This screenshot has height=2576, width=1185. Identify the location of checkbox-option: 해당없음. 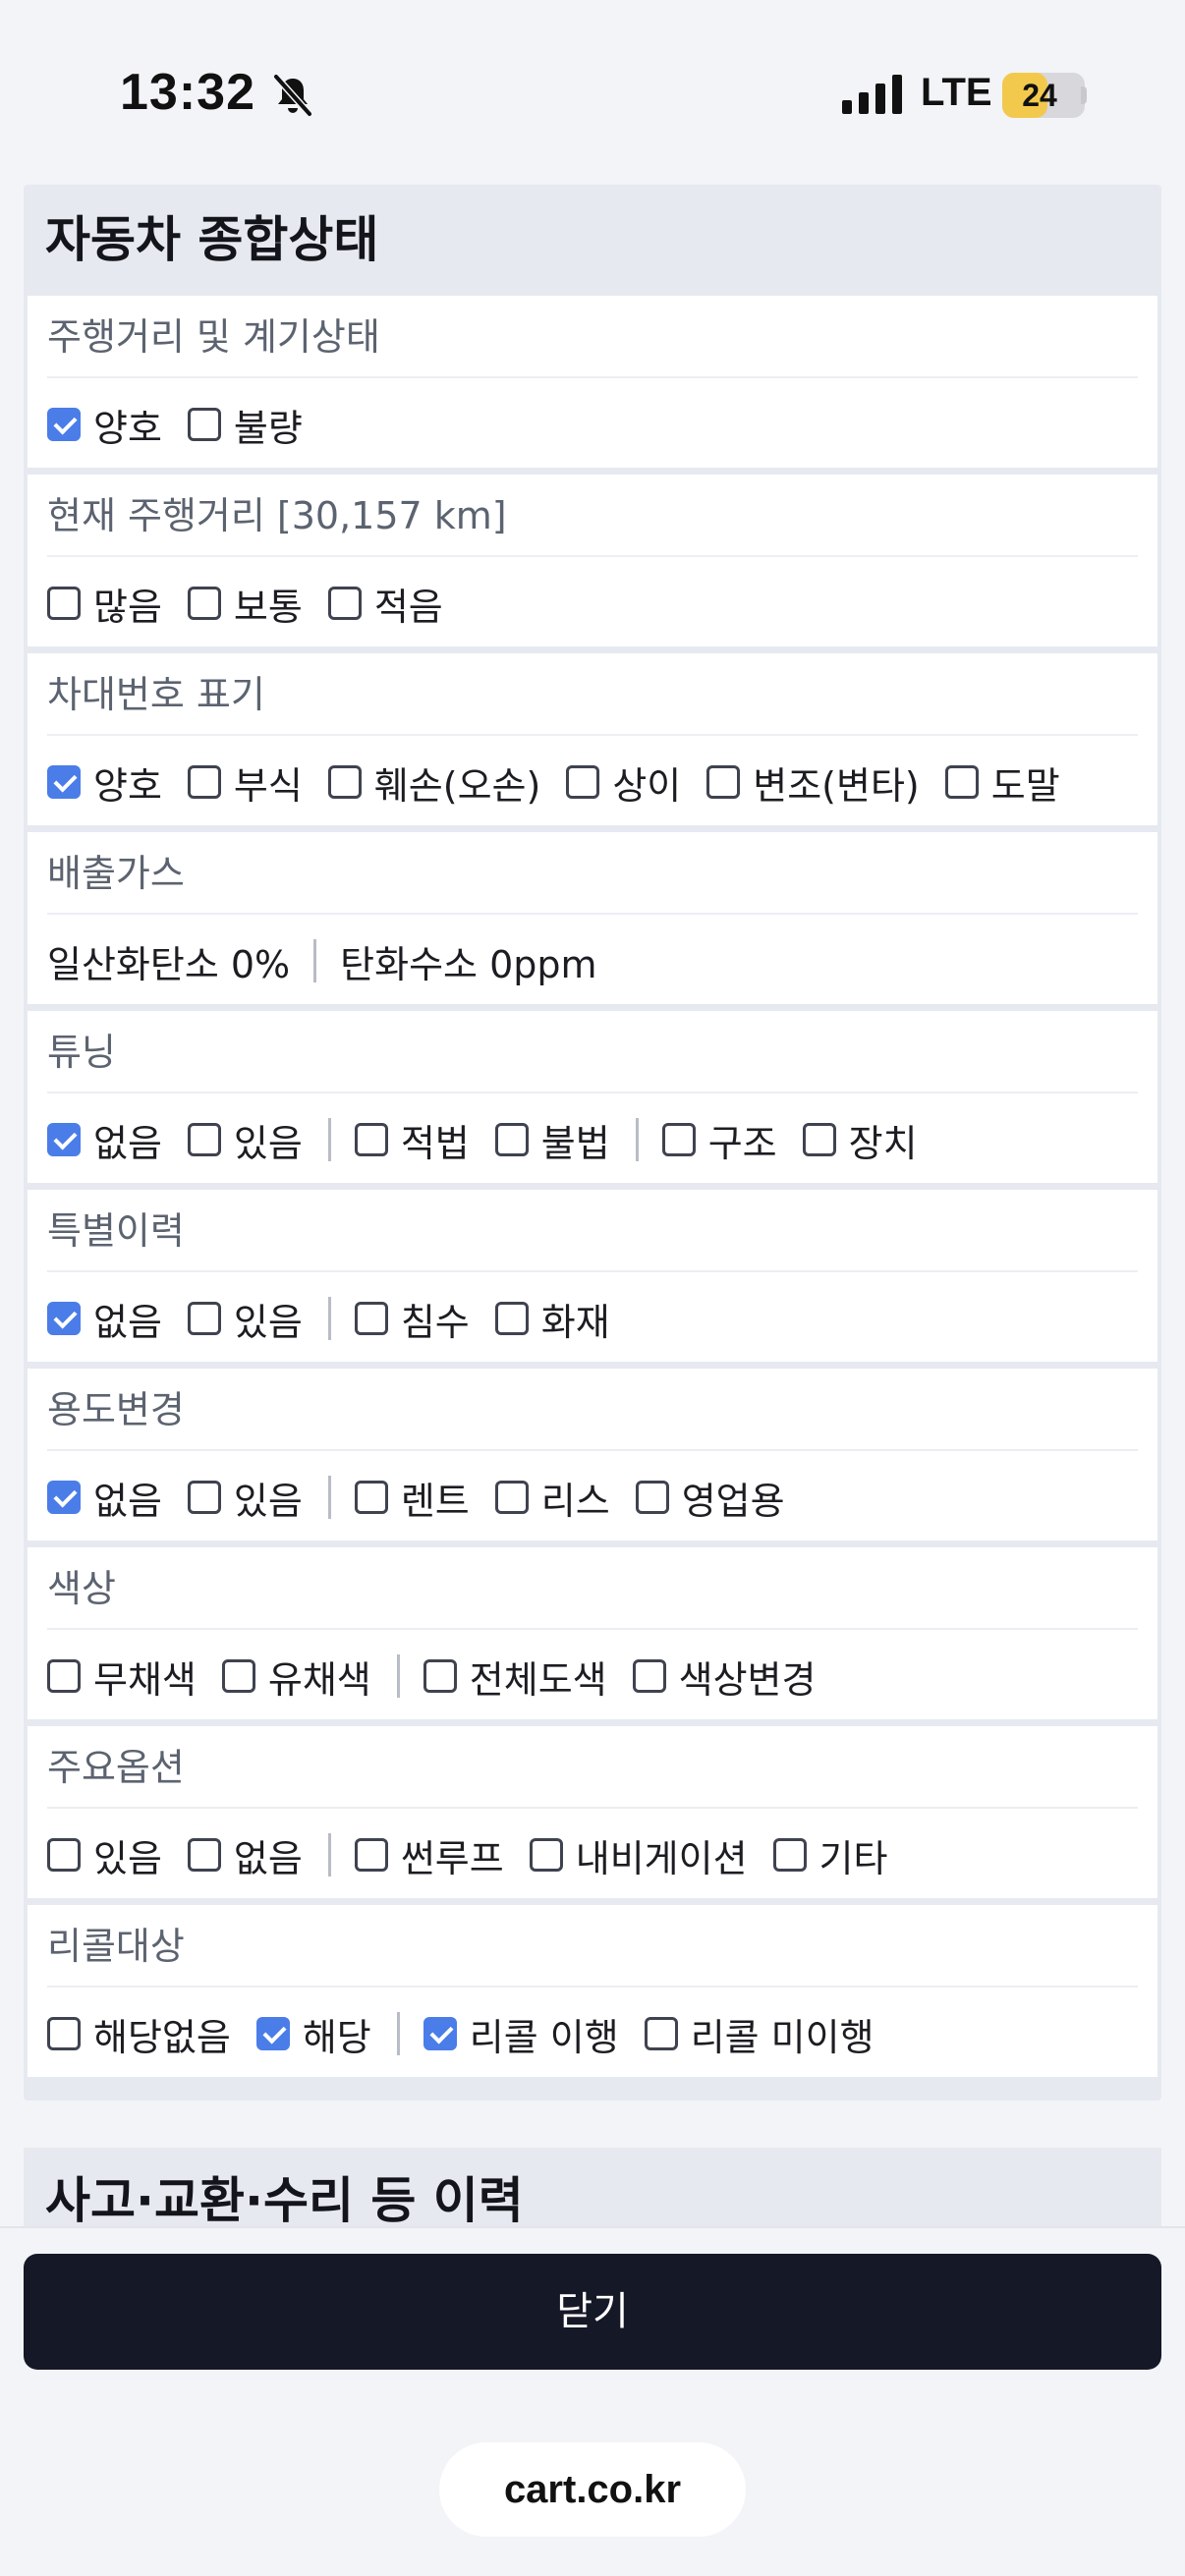
(139, 2034).